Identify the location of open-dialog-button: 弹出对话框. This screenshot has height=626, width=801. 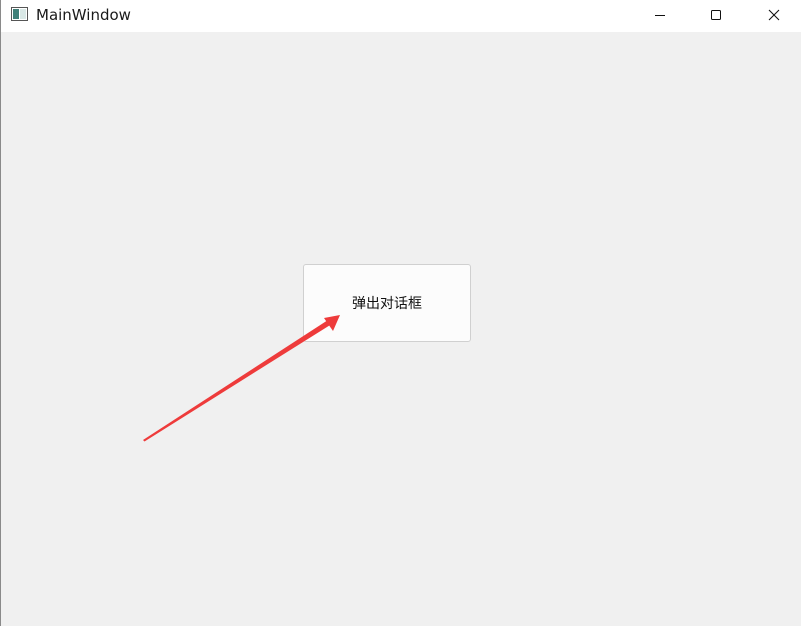
(387, 303).